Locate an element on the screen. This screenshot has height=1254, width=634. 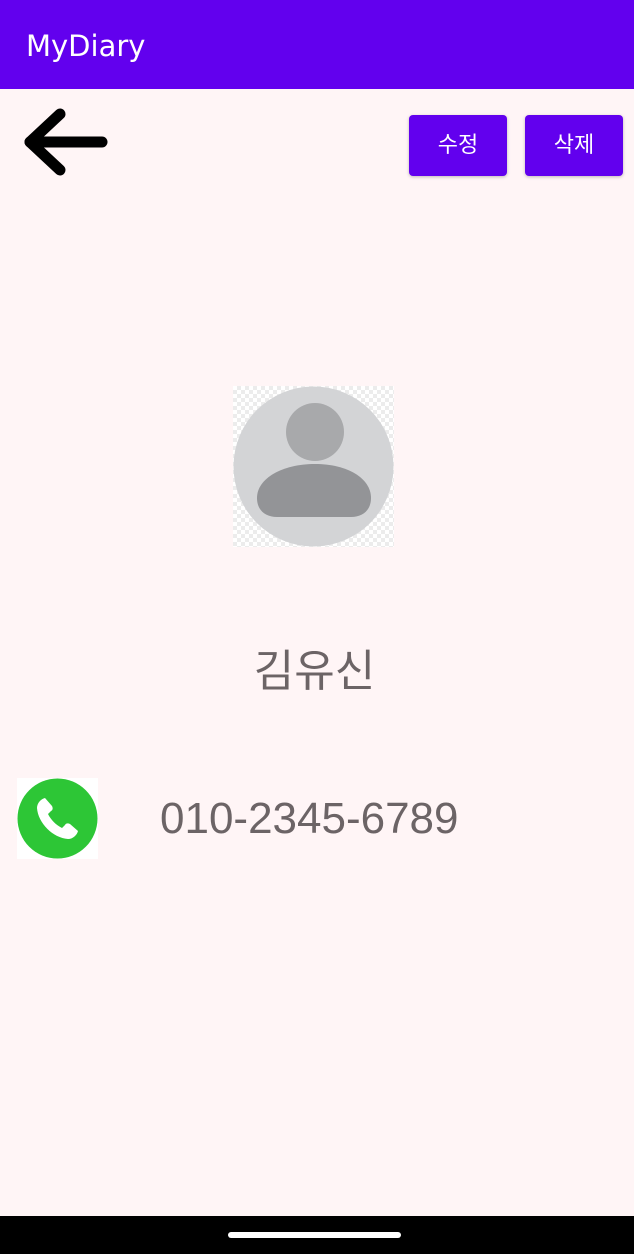
avatar is located at coordinates (313, 466).